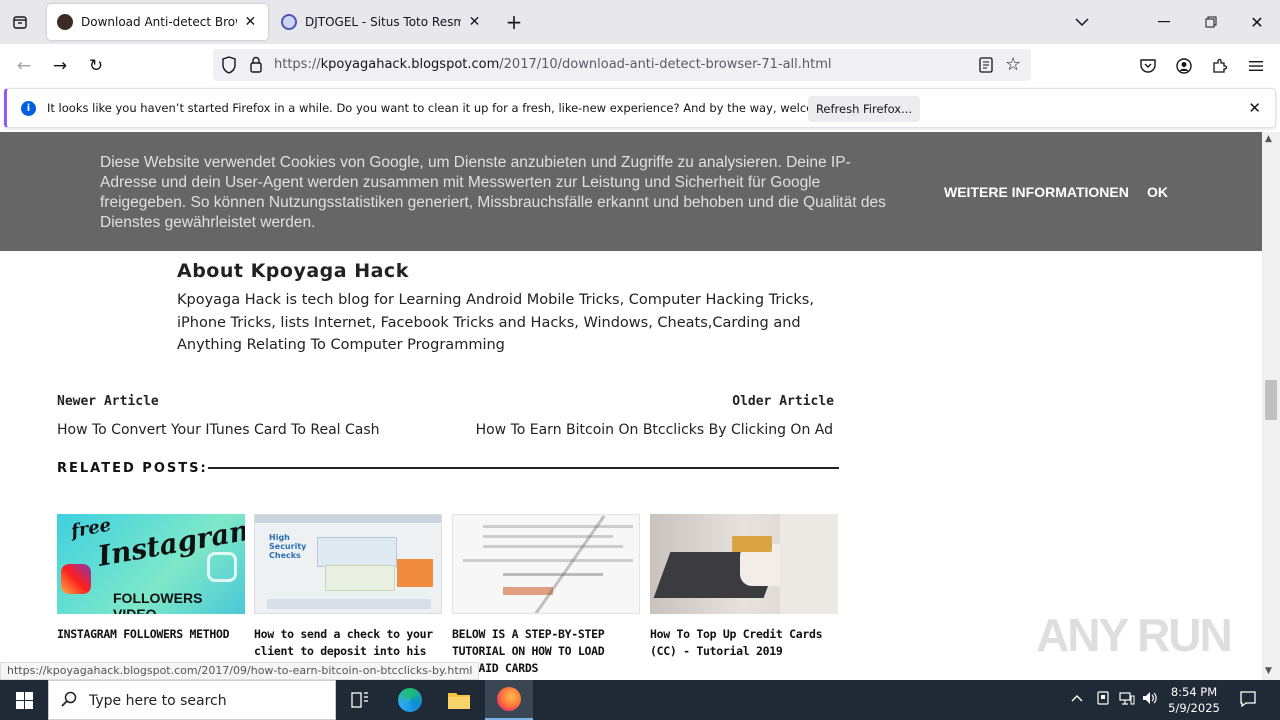 The height and width of the screenshot is (720, 1280). I want to click on reload-icon: ↻, so click(96, 66).